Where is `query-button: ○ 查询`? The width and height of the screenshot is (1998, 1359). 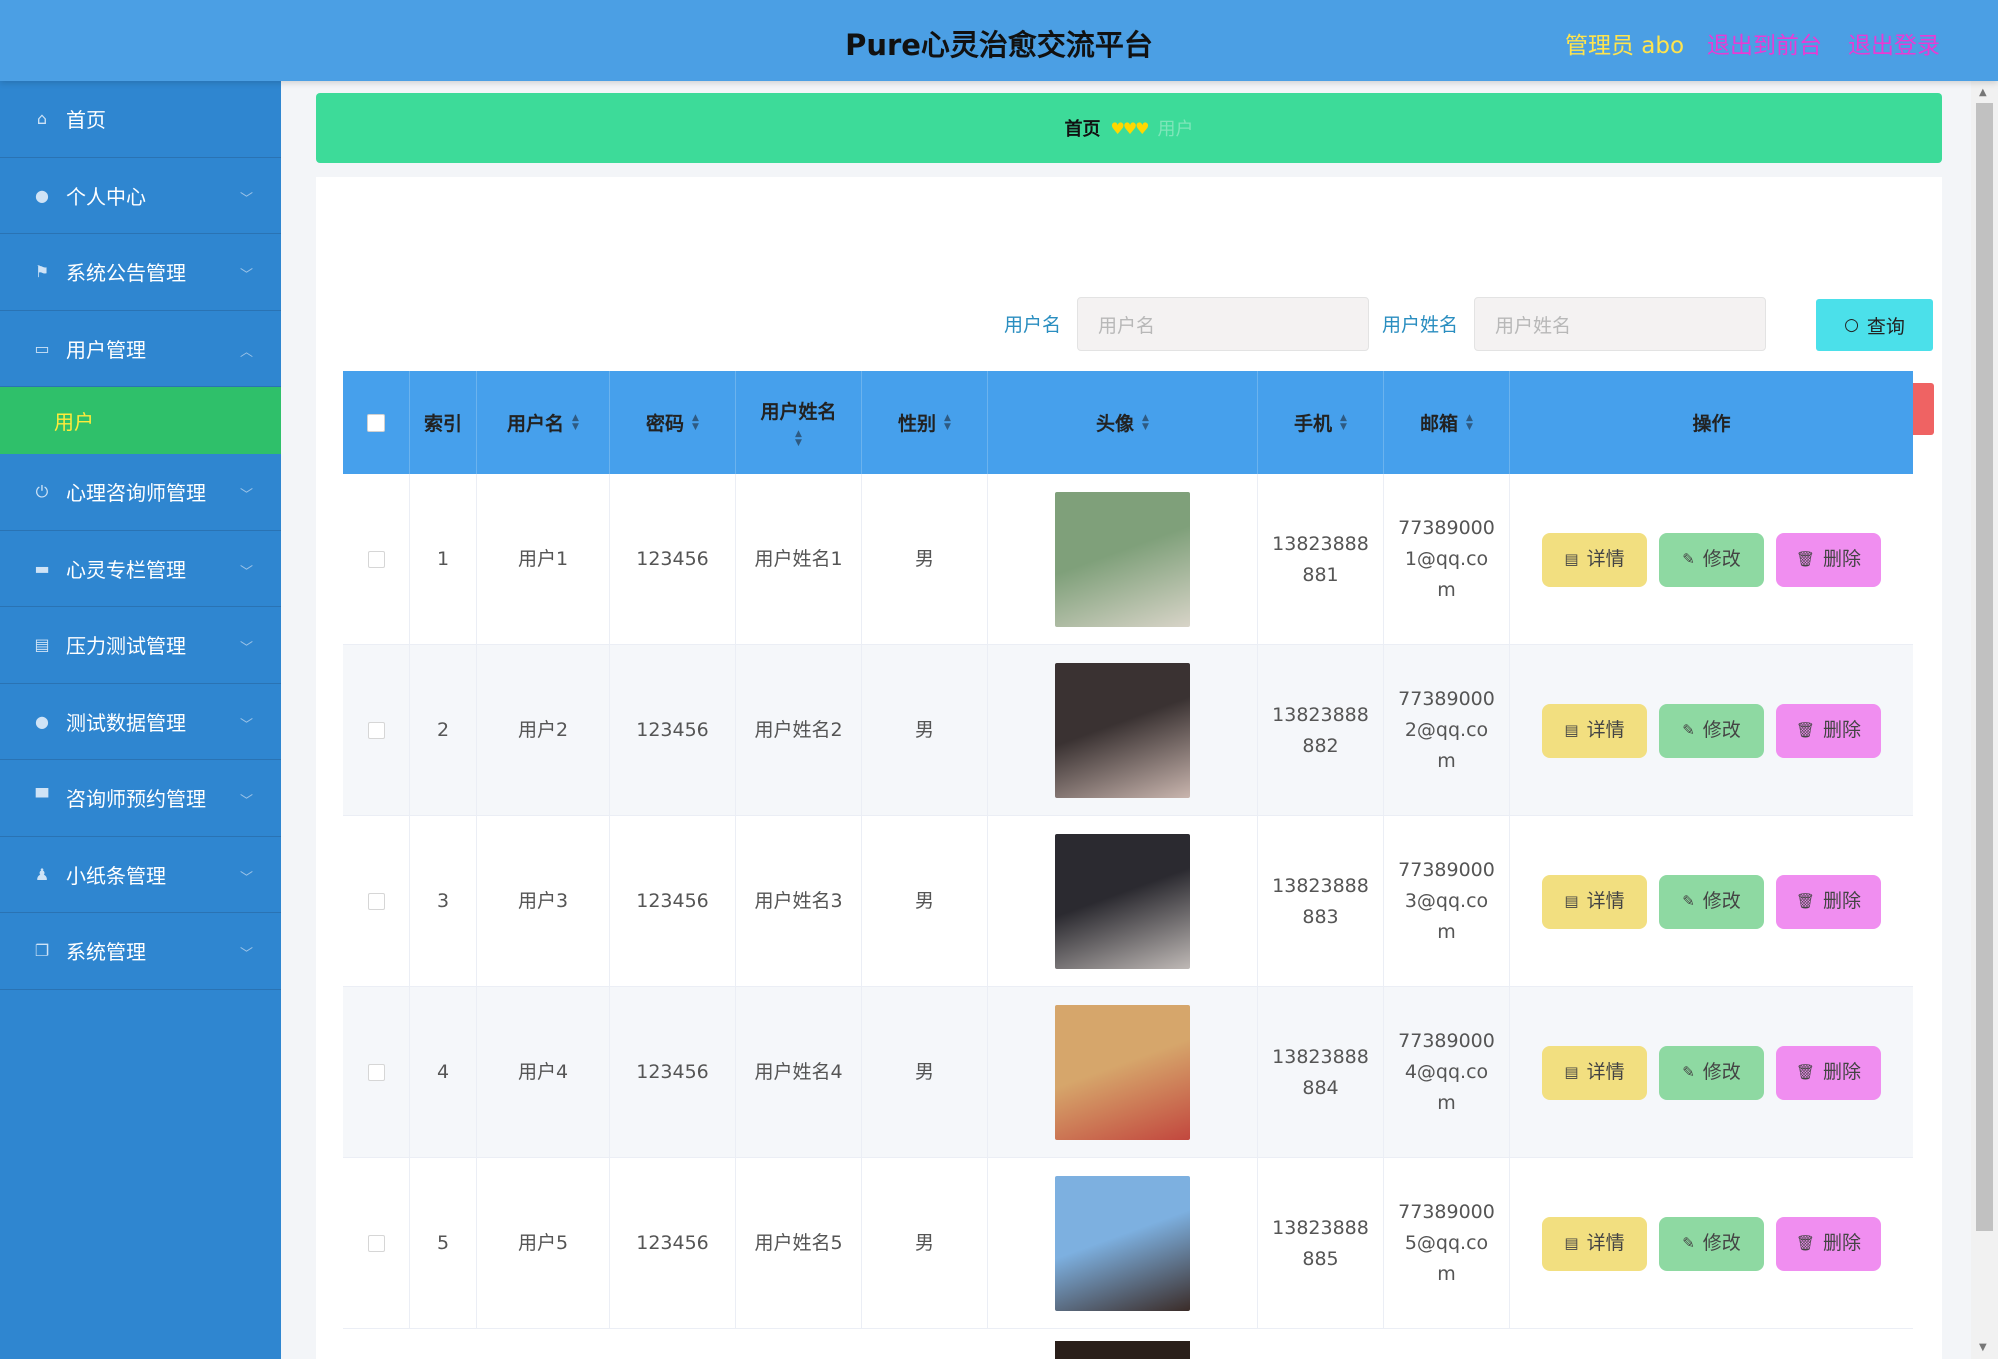
query-button: ○ 查询 is located at coordinates (1874, 325).